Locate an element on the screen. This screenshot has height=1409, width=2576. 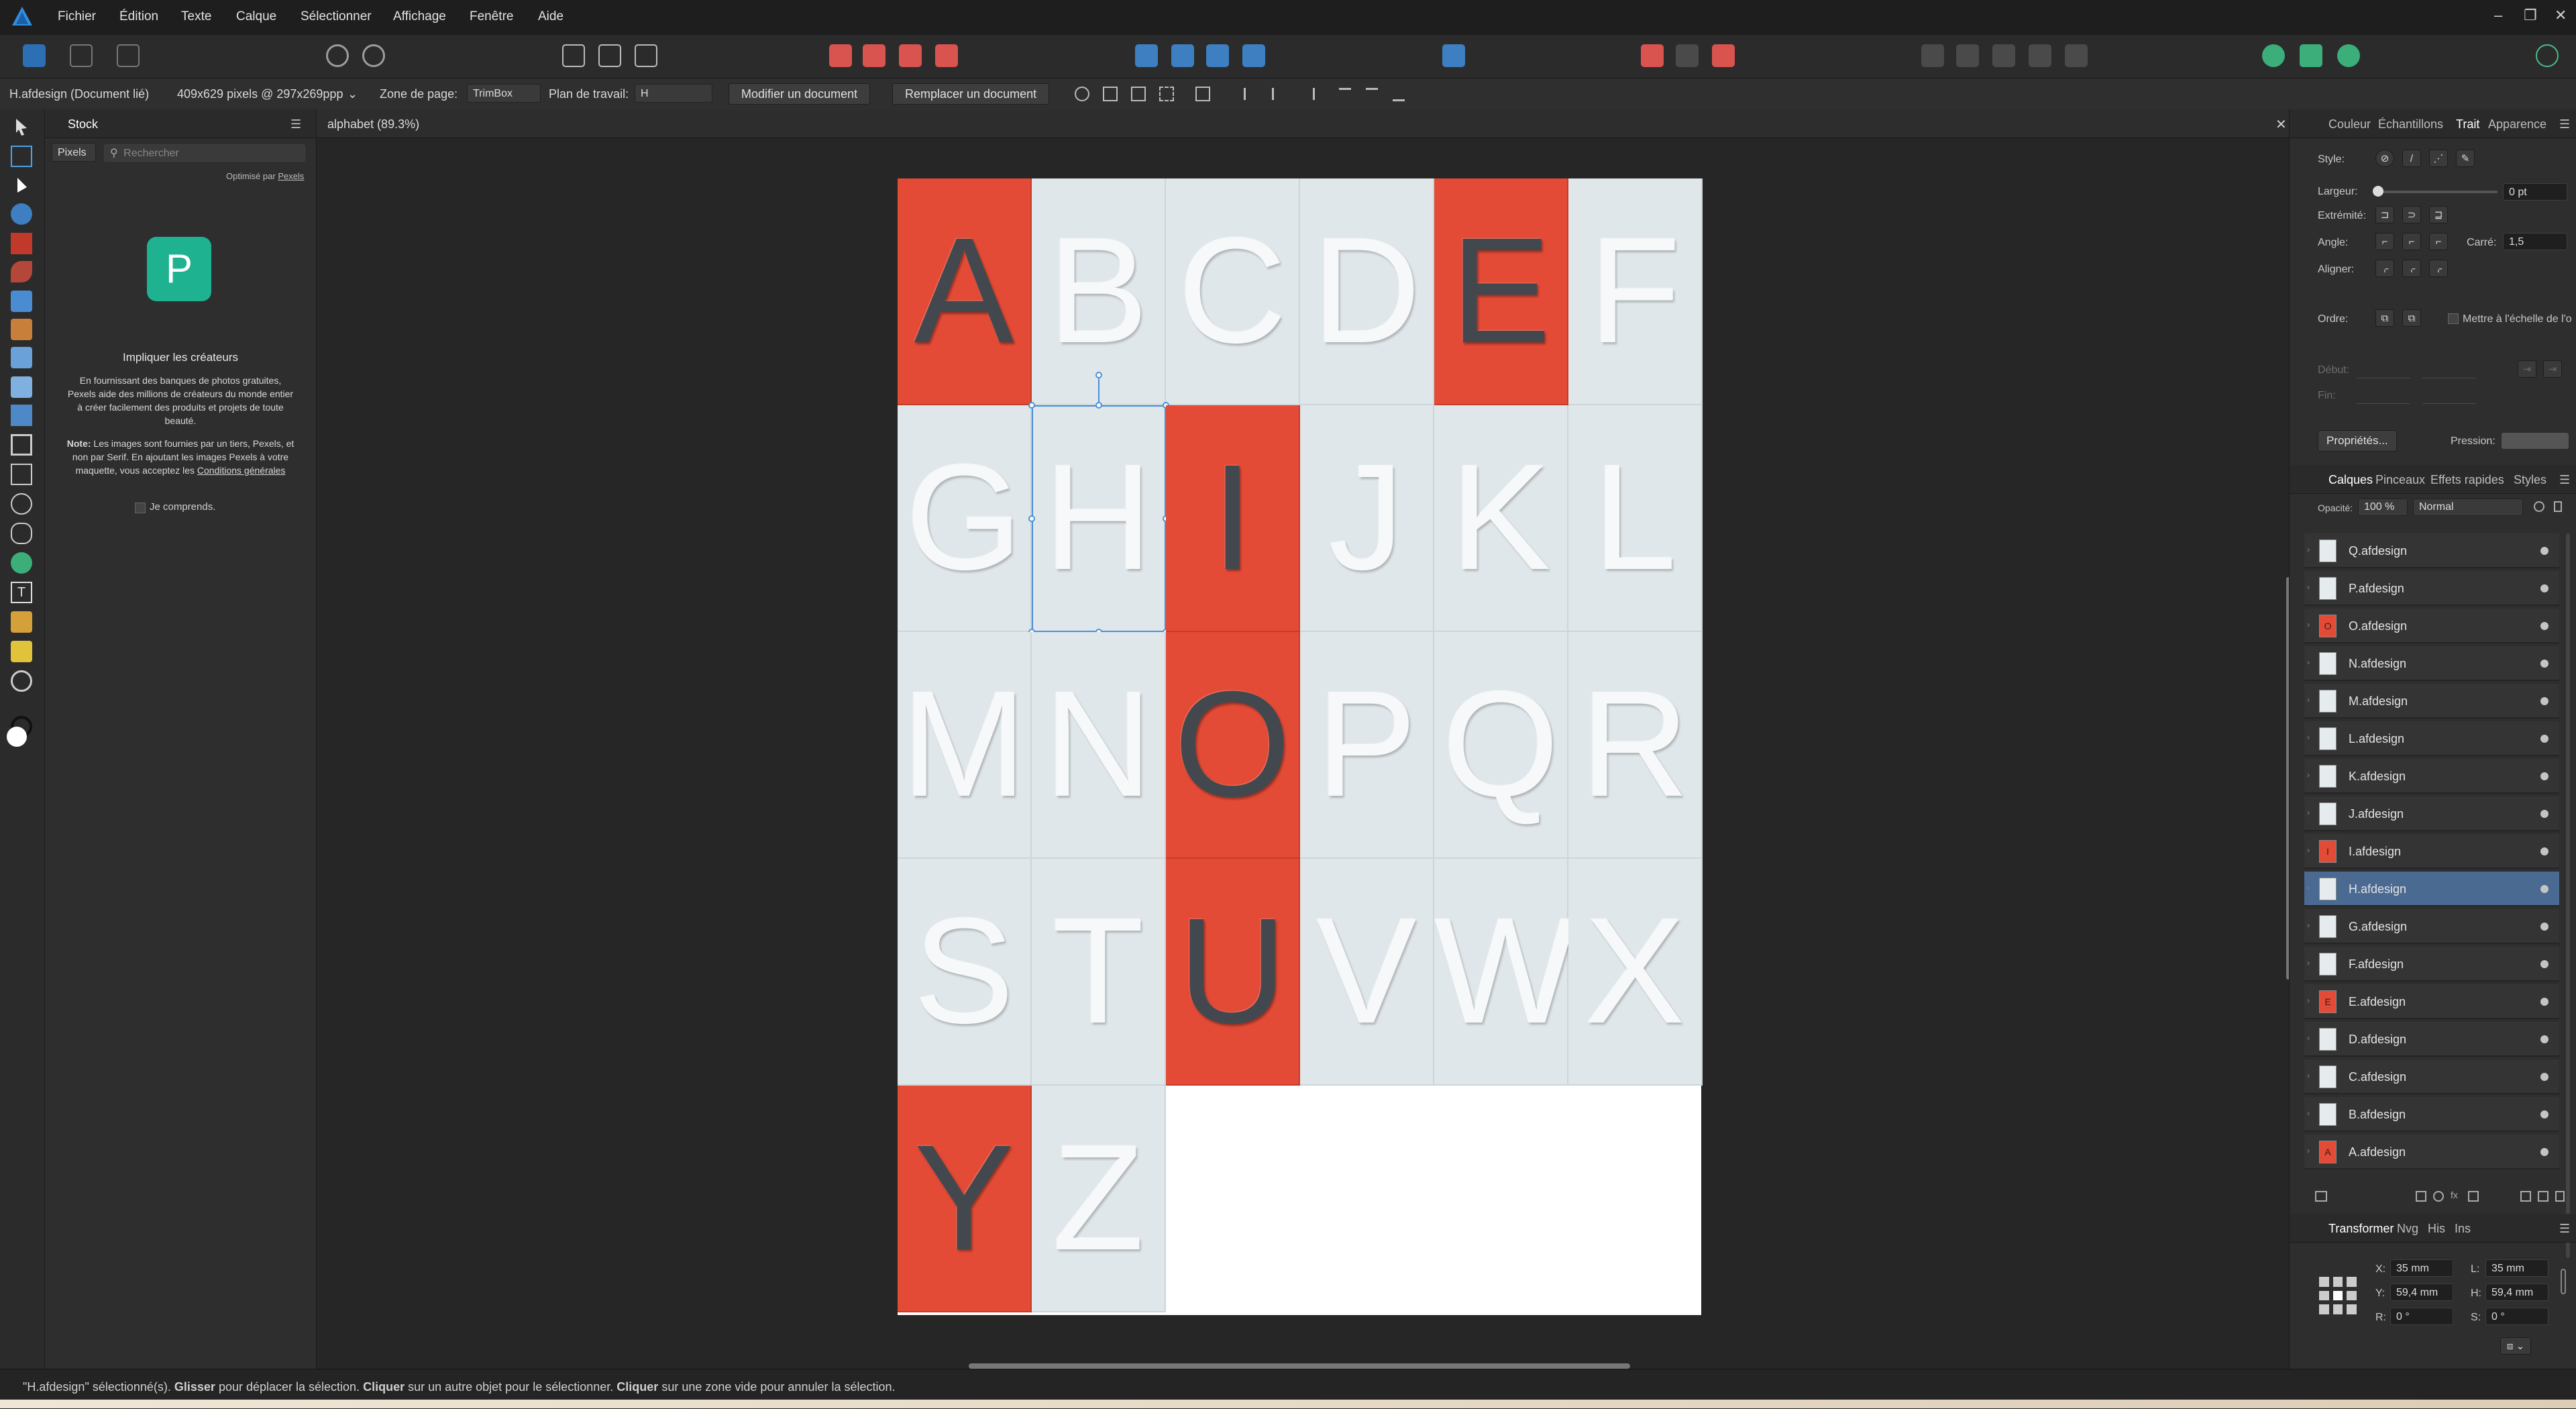
link-ratio-icon is located at coordinates (2563, 1281).